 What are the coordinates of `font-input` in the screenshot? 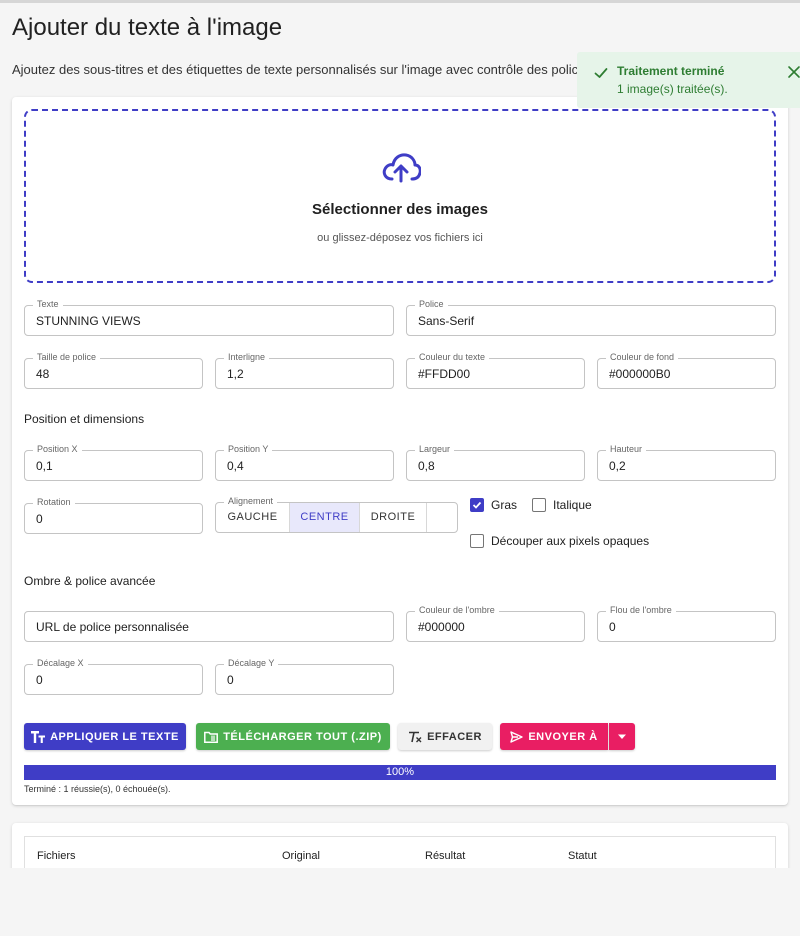 It's located at (595, 320).